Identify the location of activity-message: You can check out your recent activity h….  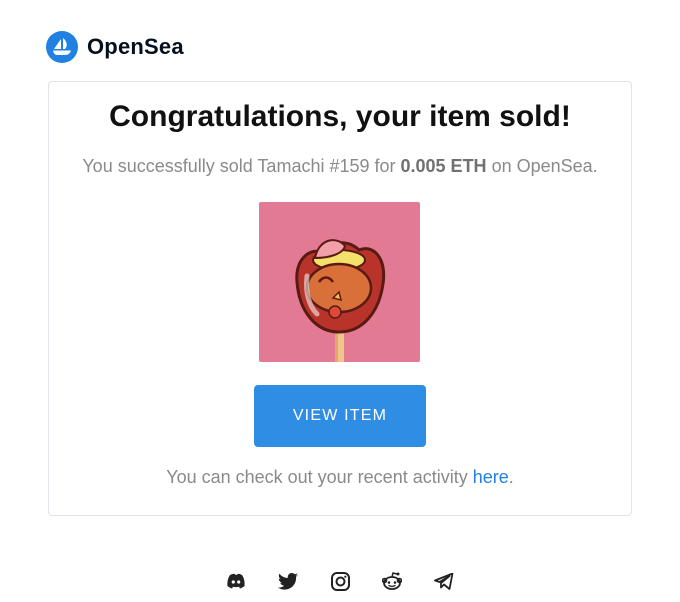
(340, 477).